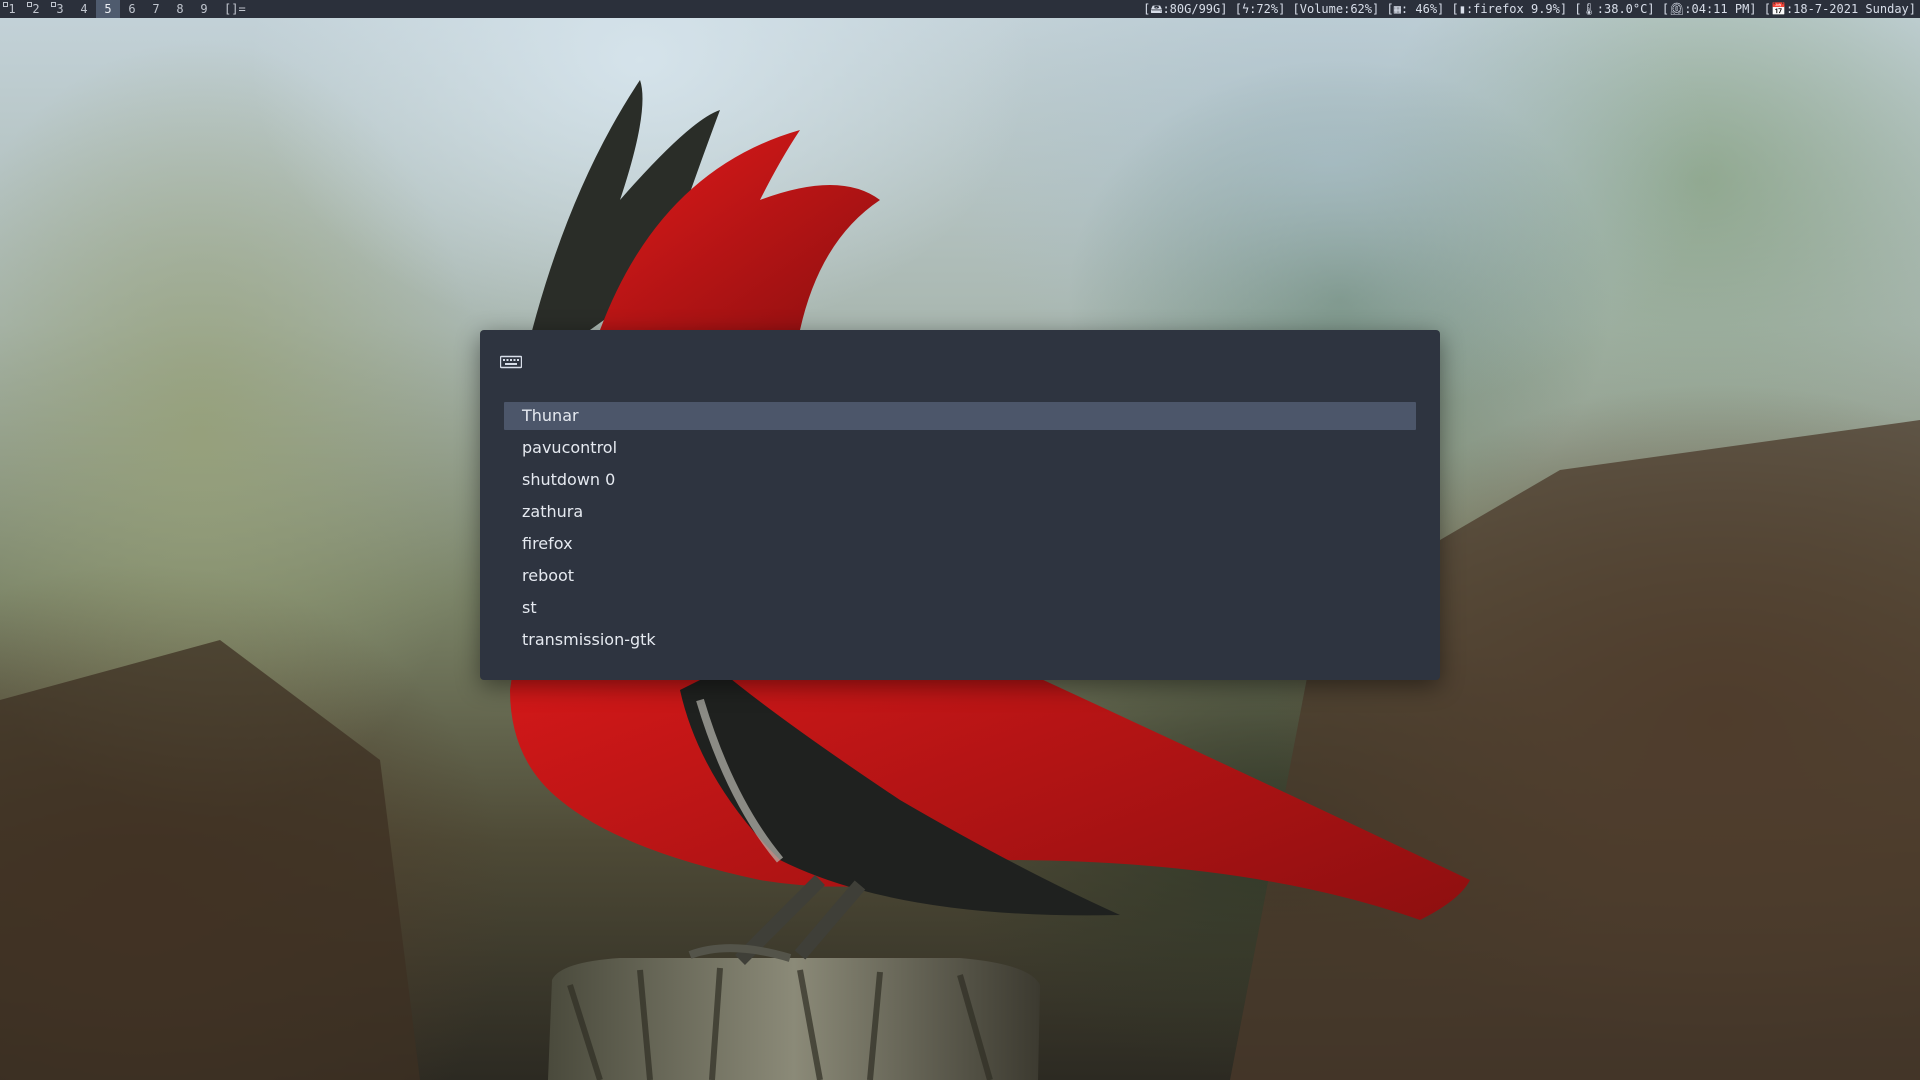  I want to click on workspace-tag-1: 1, so click(12, 9).